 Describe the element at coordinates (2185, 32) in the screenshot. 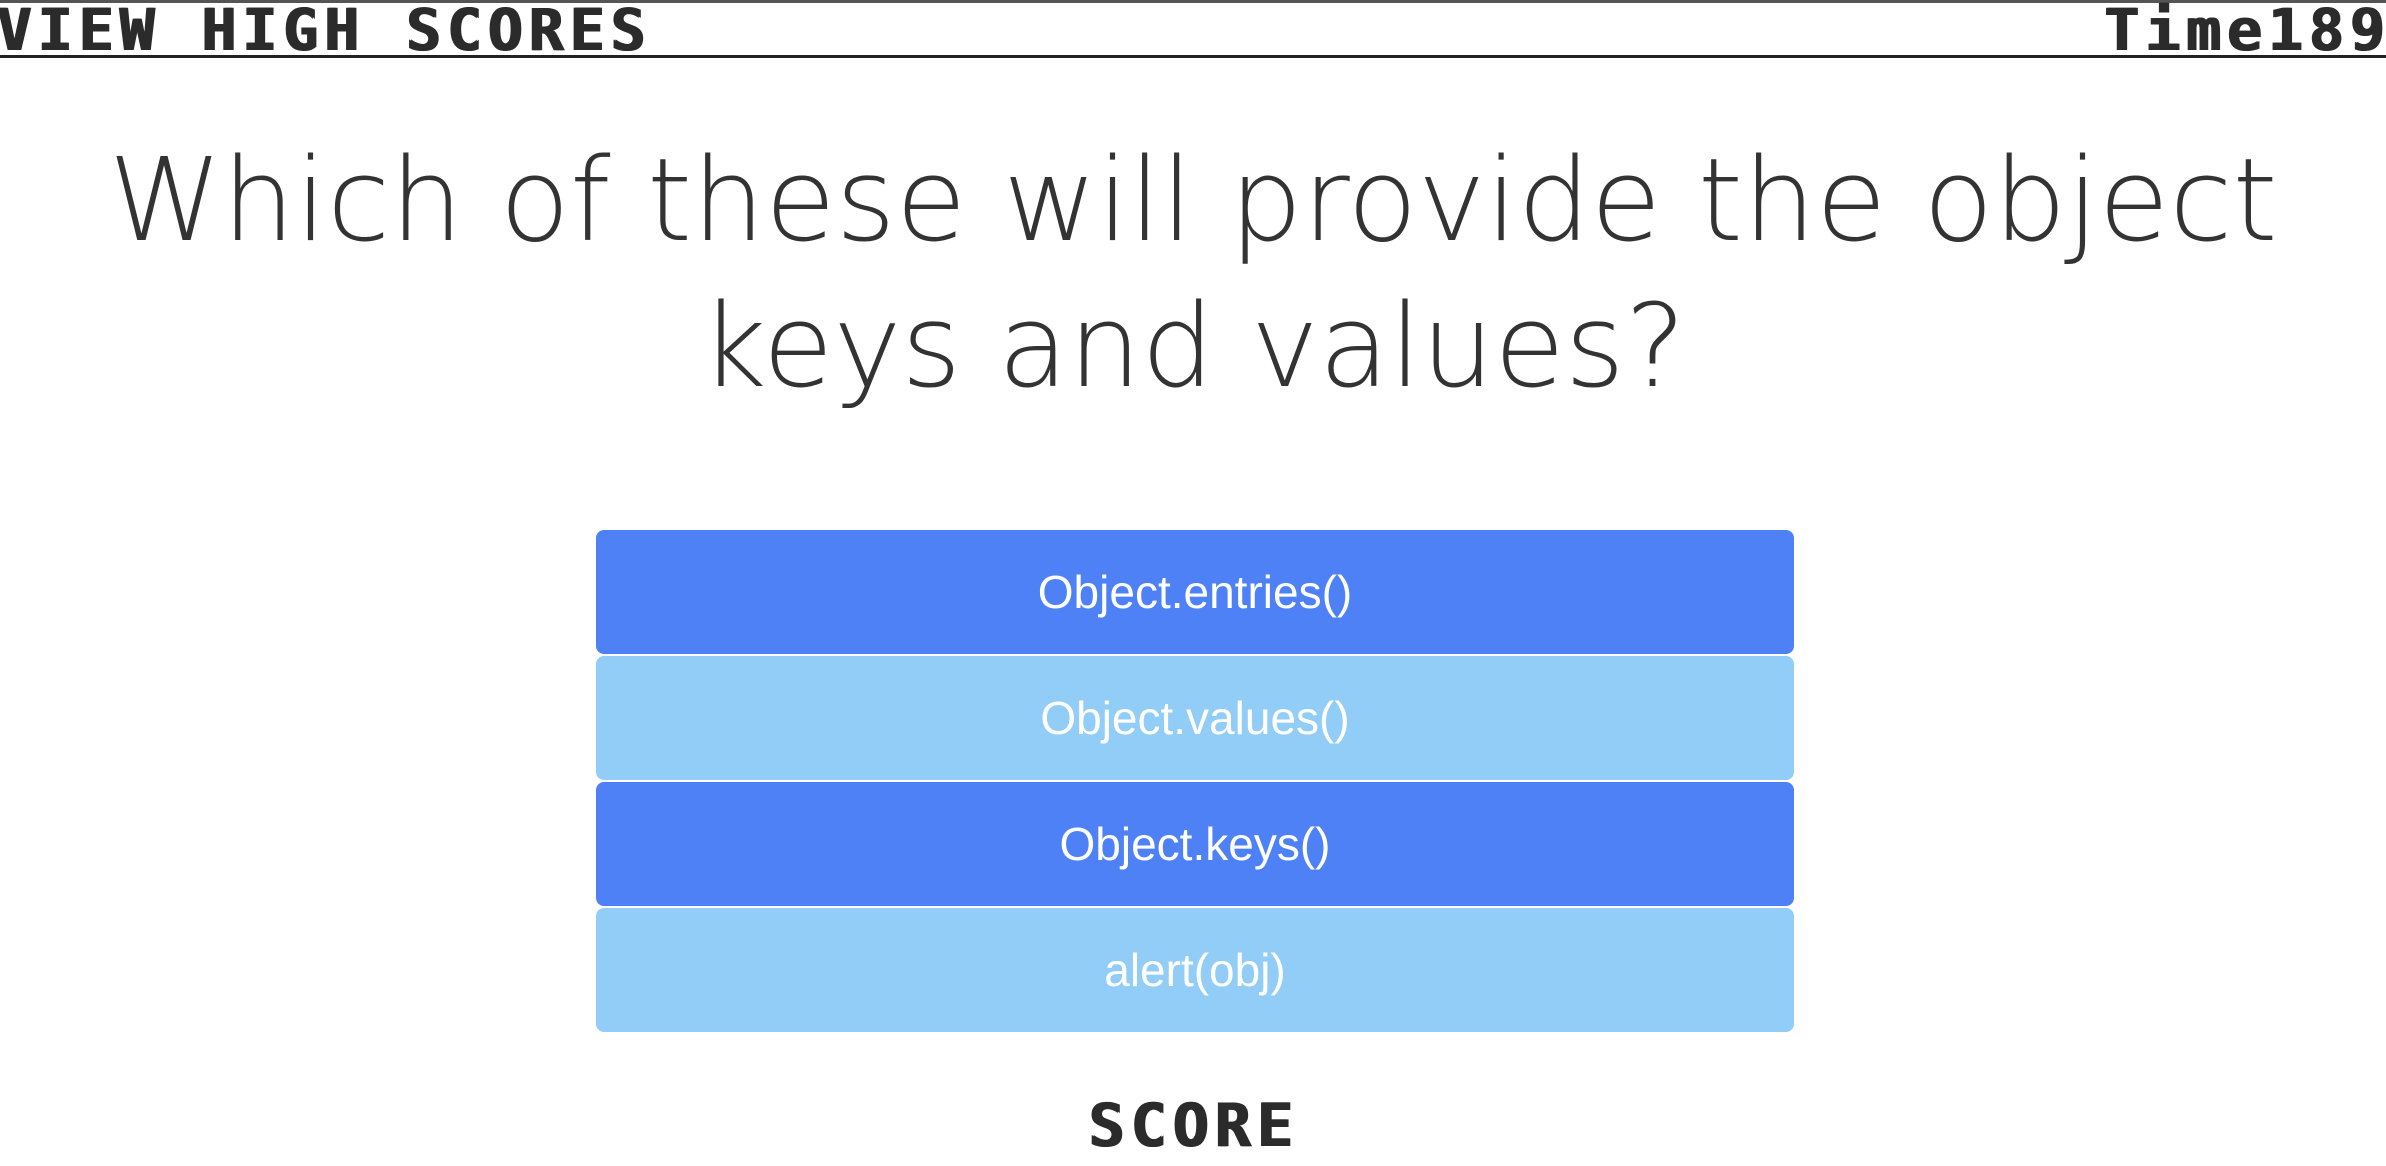

I see `timer-label: Time` at that location.